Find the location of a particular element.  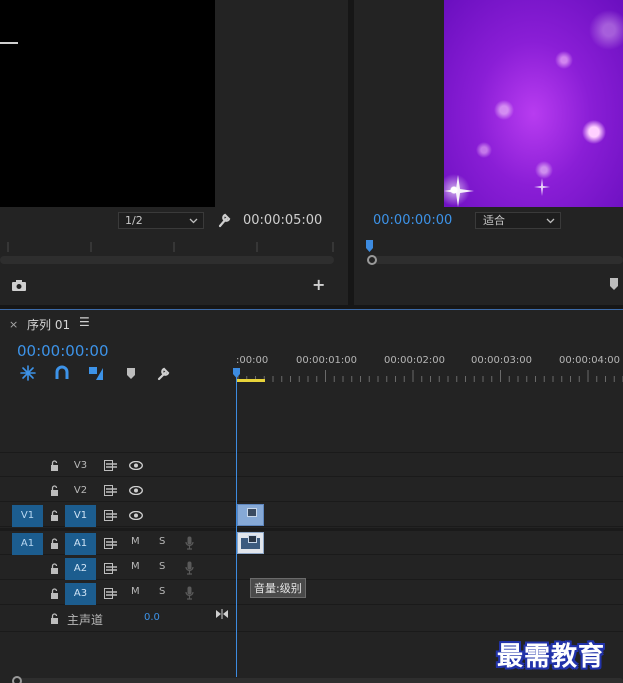

program-fit-value: 适合 is located at coordinates (494, 220).